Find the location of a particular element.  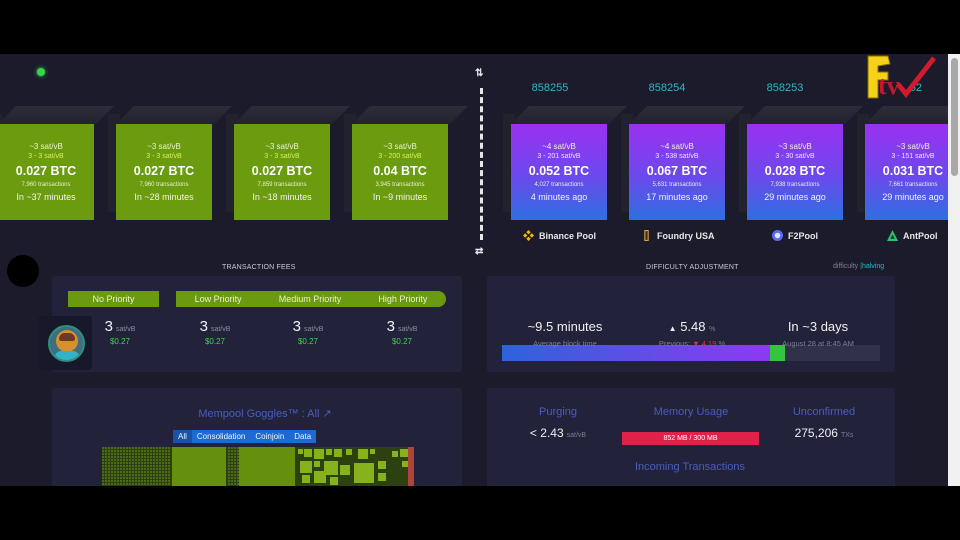

tab-data: Data is located at coordinates (302, 436).